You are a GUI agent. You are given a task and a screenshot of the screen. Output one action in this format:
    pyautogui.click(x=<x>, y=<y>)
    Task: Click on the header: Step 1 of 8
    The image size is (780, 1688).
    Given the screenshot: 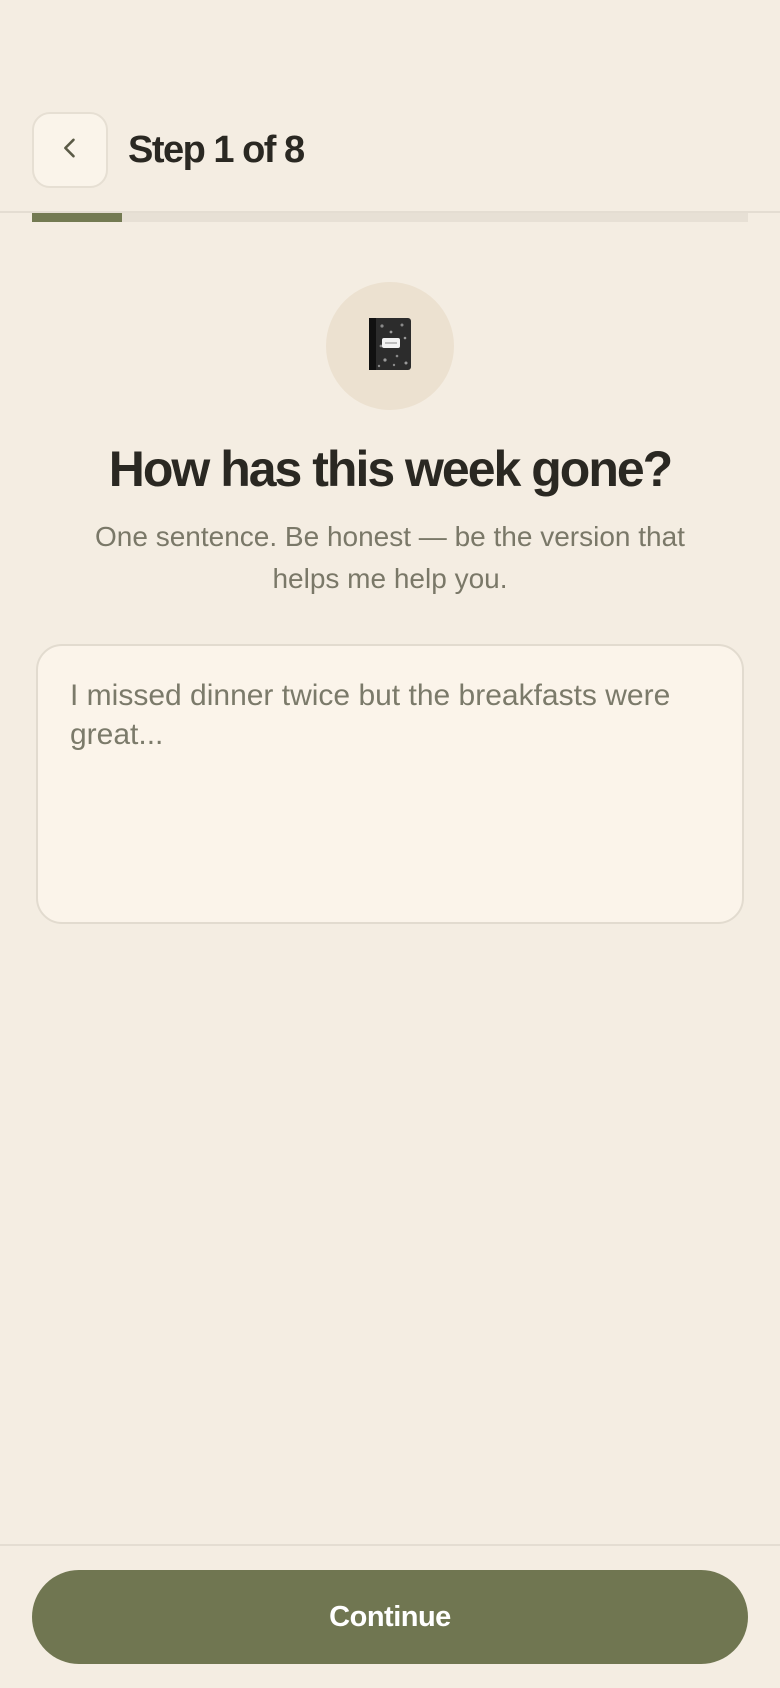 What is the action you would take?
    pyautogui.click(x=390, y=106)
    